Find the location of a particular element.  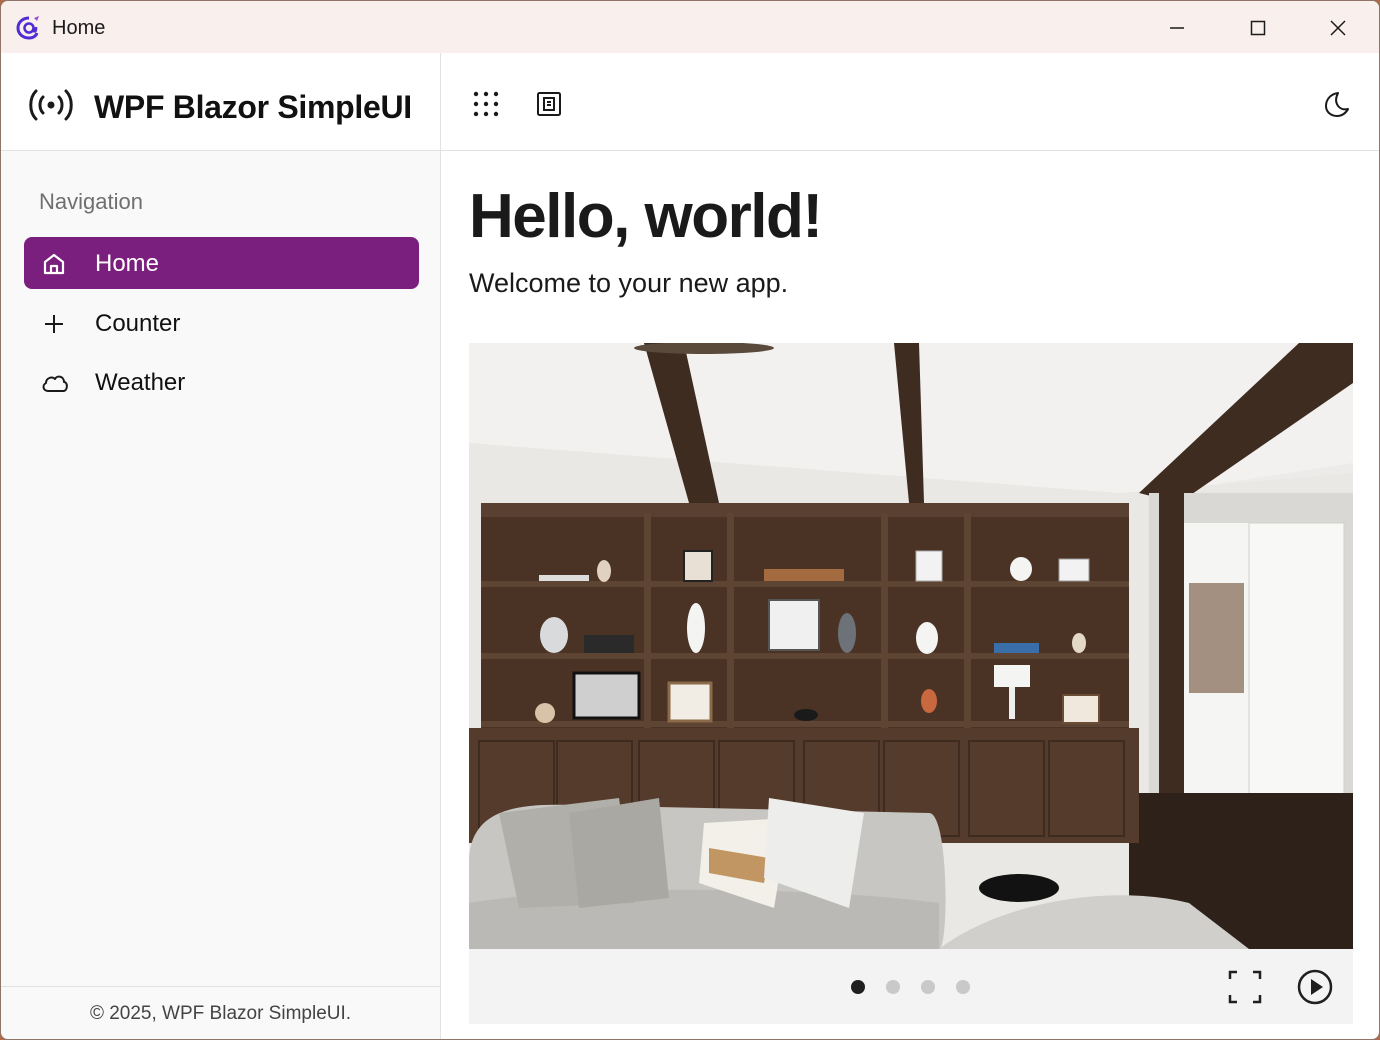

maximize-icon is located at coordinates (1258, 28).